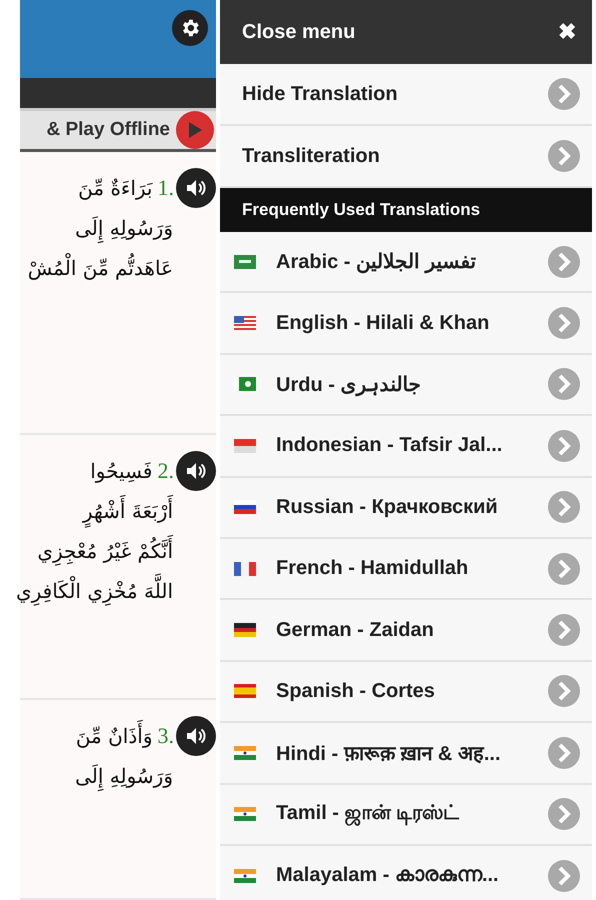  Describe the element at coordinates (406, 815) in the screenshot. I see `translation-item: Tamil - ஜான் டிரஸ்ட்` at that location.